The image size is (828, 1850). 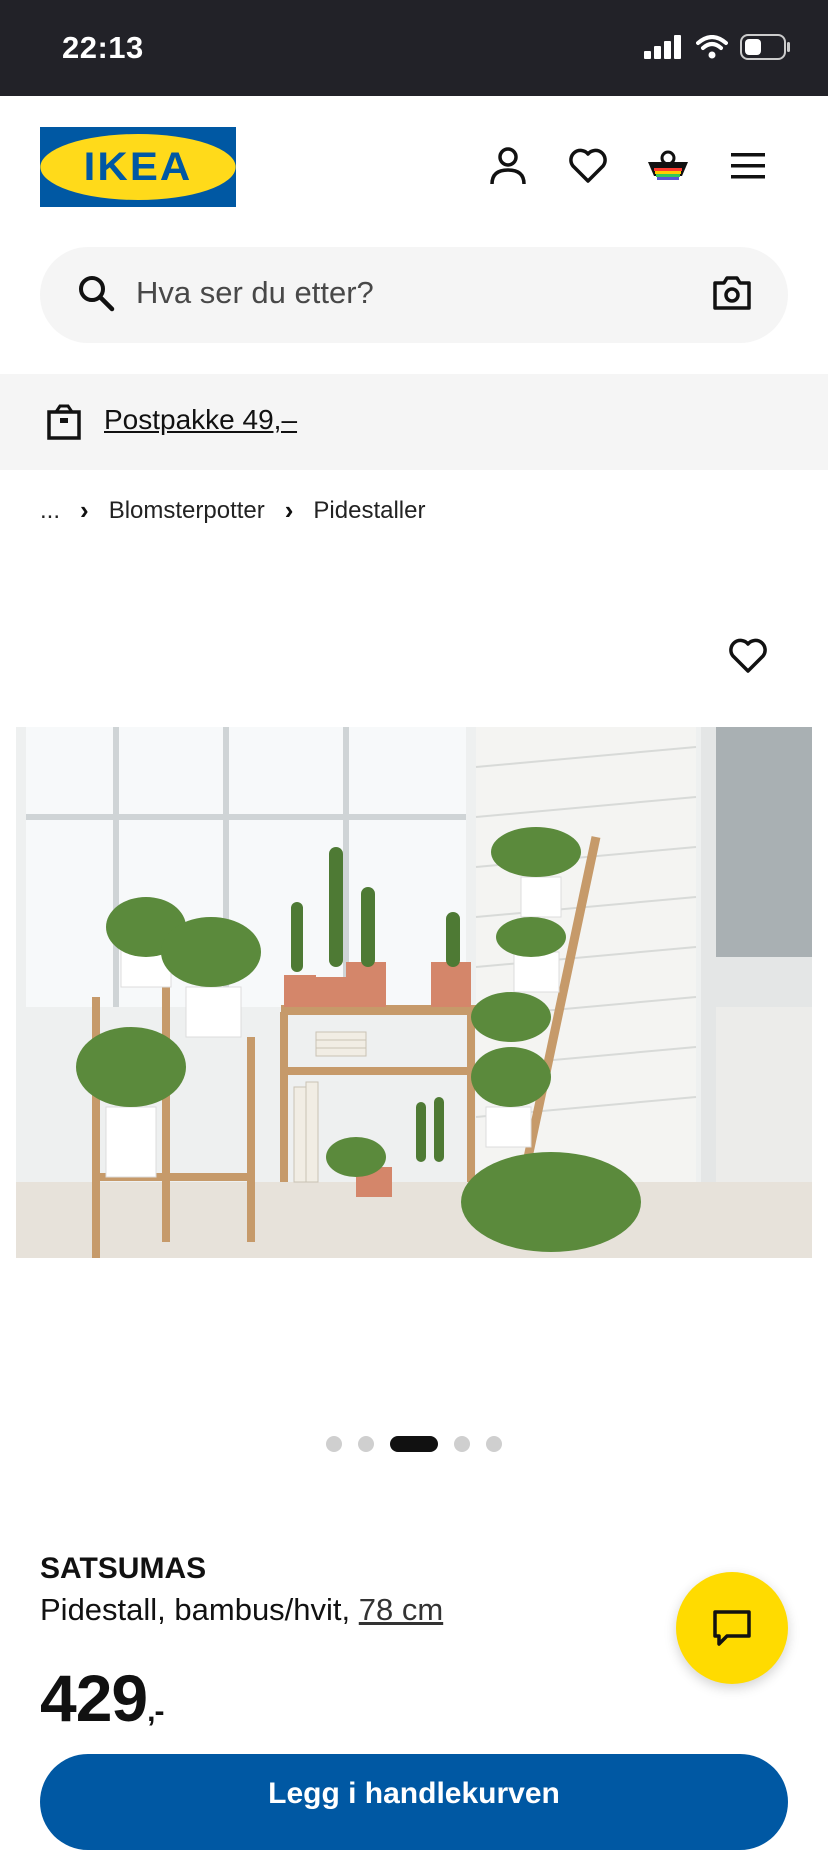 What do you see at coordinates (414, 1802) in the screenshot?
I see `add-to-cart-button: Legg i handlekurven` at bounding box center [414, 1802].